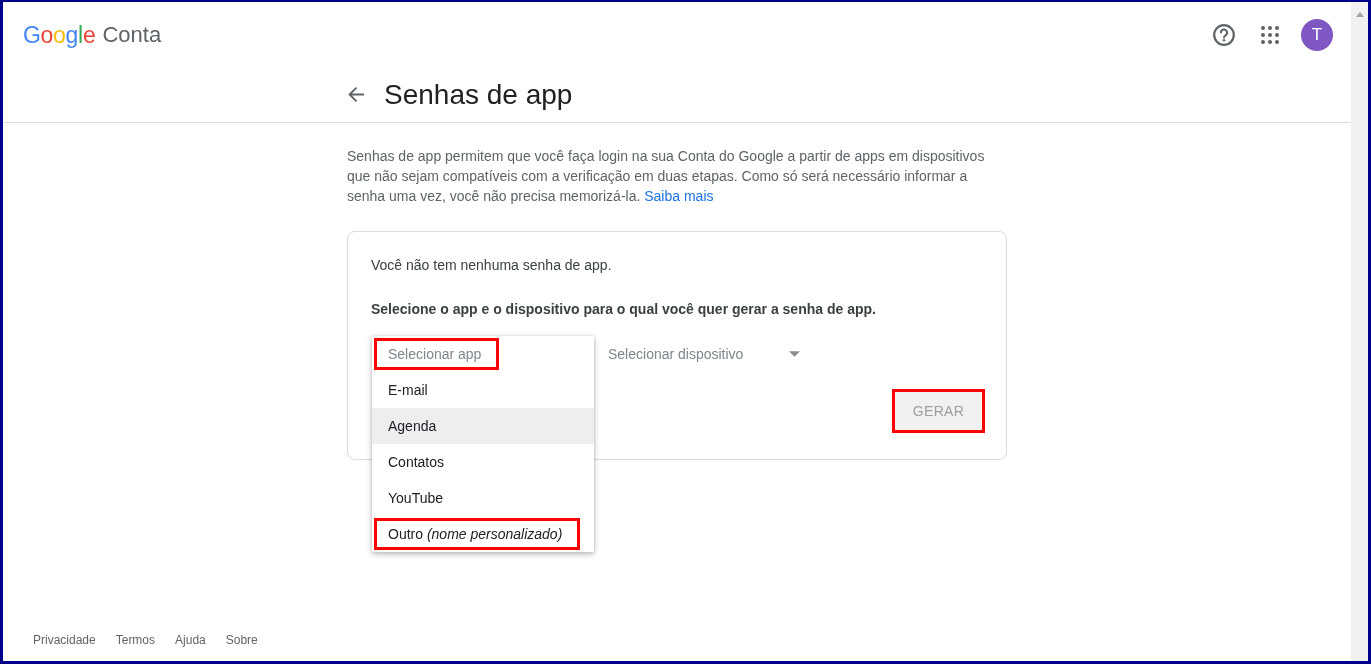  What do you see at coordinates (666, 176) in the screenshot?
I see `description-text: Senhas de app permitem que você faça login na sua Conta do Google a partir de apps em dispositivos que não sejam compatíveis com a verificação em duas etapas. Como só será necessário informar a senha uma vez, você não precisa memorizá-la. Saiba mais` at bounding box center [666, 176].